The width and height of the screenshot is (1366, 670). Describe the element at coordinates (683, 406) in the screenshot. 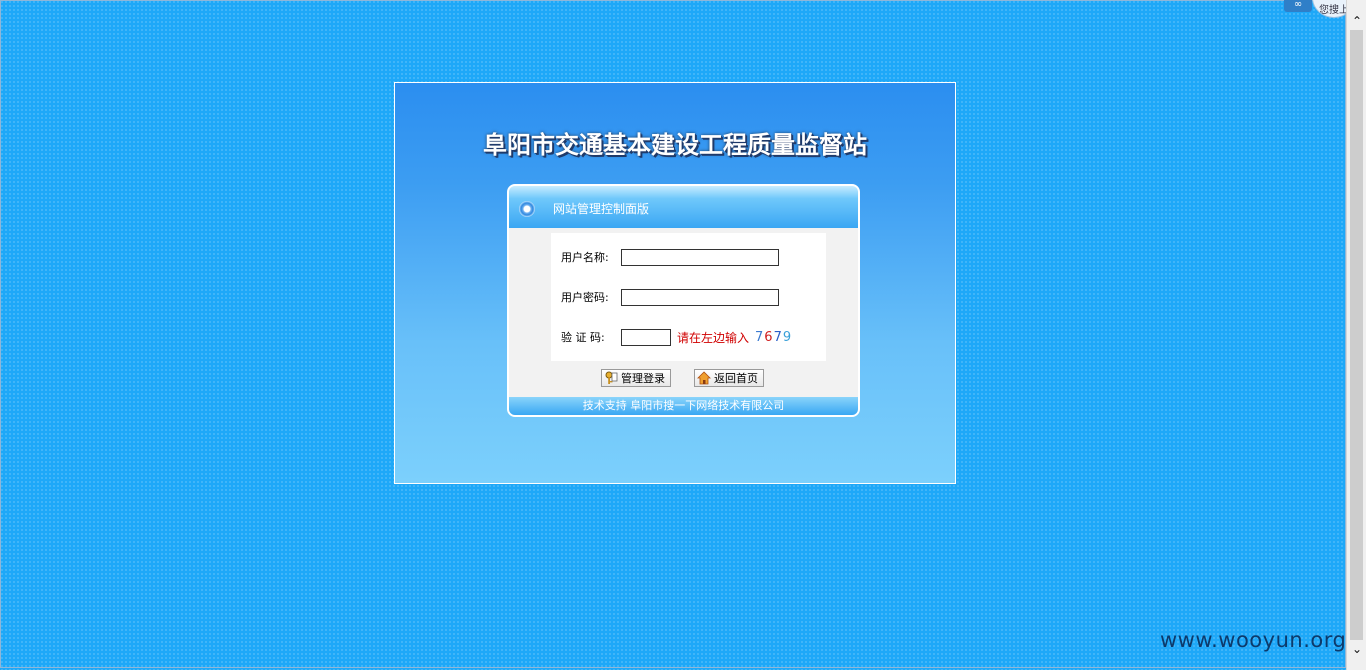

I see `tech-support-footer: 技术支持 阜阳市搜一下网络技术有限公司` at that location.